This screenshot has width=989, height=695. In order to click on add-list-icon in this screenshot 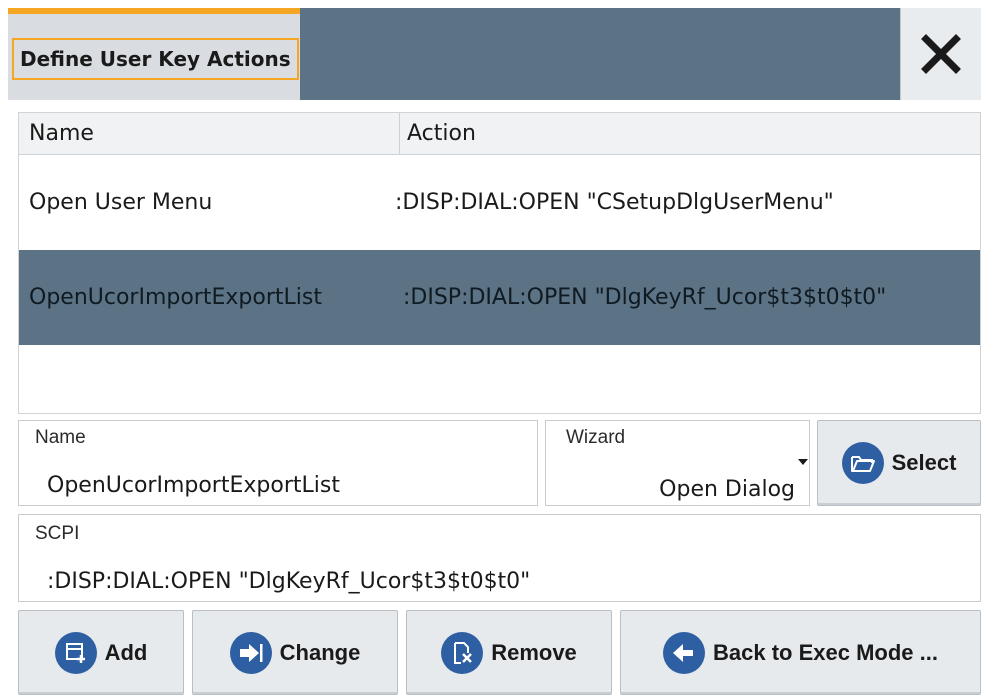, I will do `click(75, 652)`.